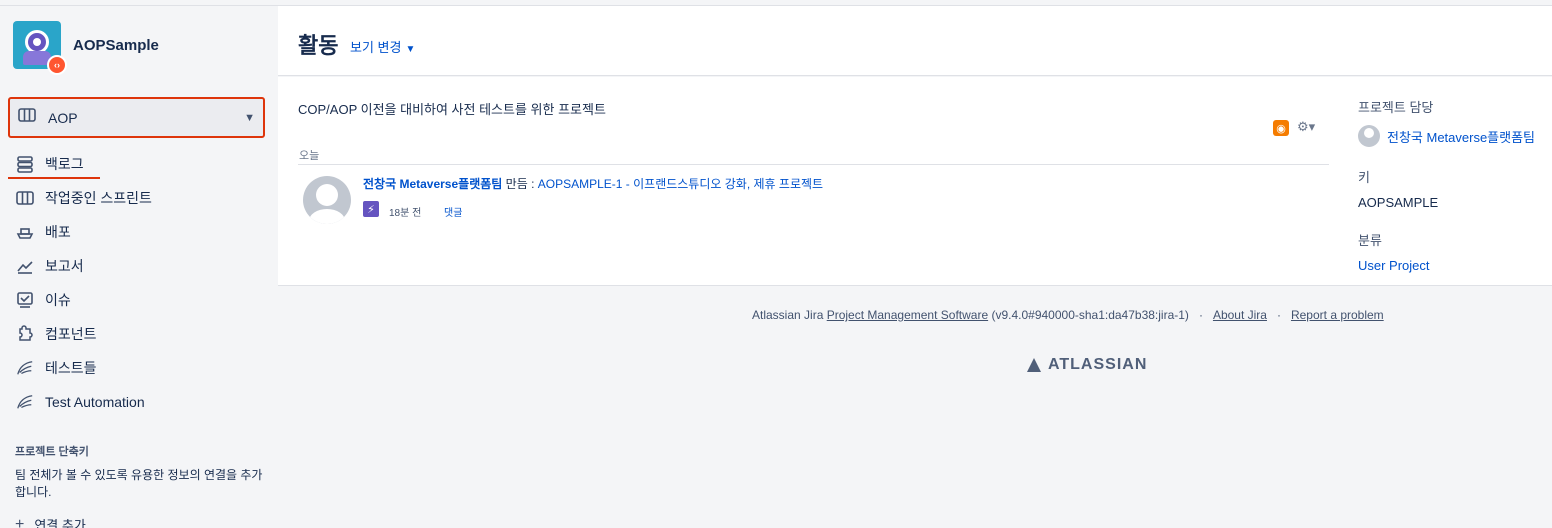 The height and width of the screenshot is (528, 1552). What do you see at coordinates (98, 198) in the screenshot?
I see `sidebar-item-label: 작업중인 스프린트` at bounding box center [98, 198].